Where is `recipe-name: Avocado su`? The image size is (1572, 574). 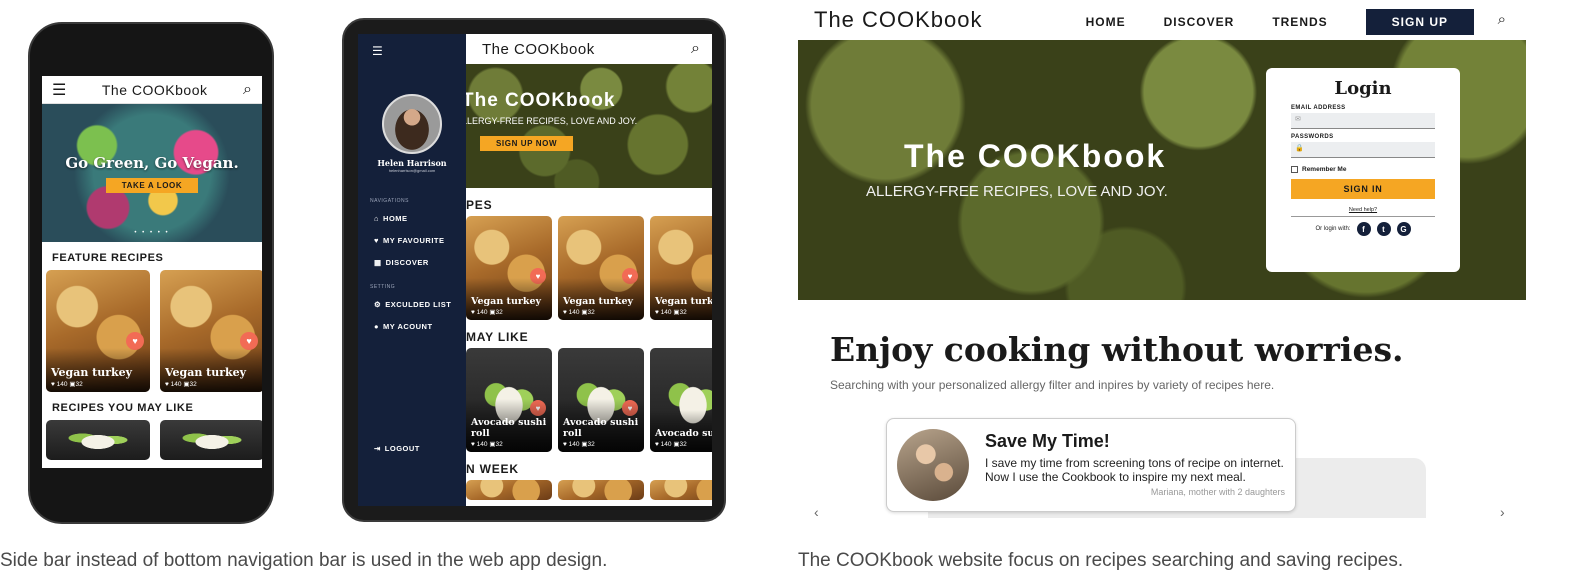 recipe-name: Avocado su is located at coordinates (683, 433).